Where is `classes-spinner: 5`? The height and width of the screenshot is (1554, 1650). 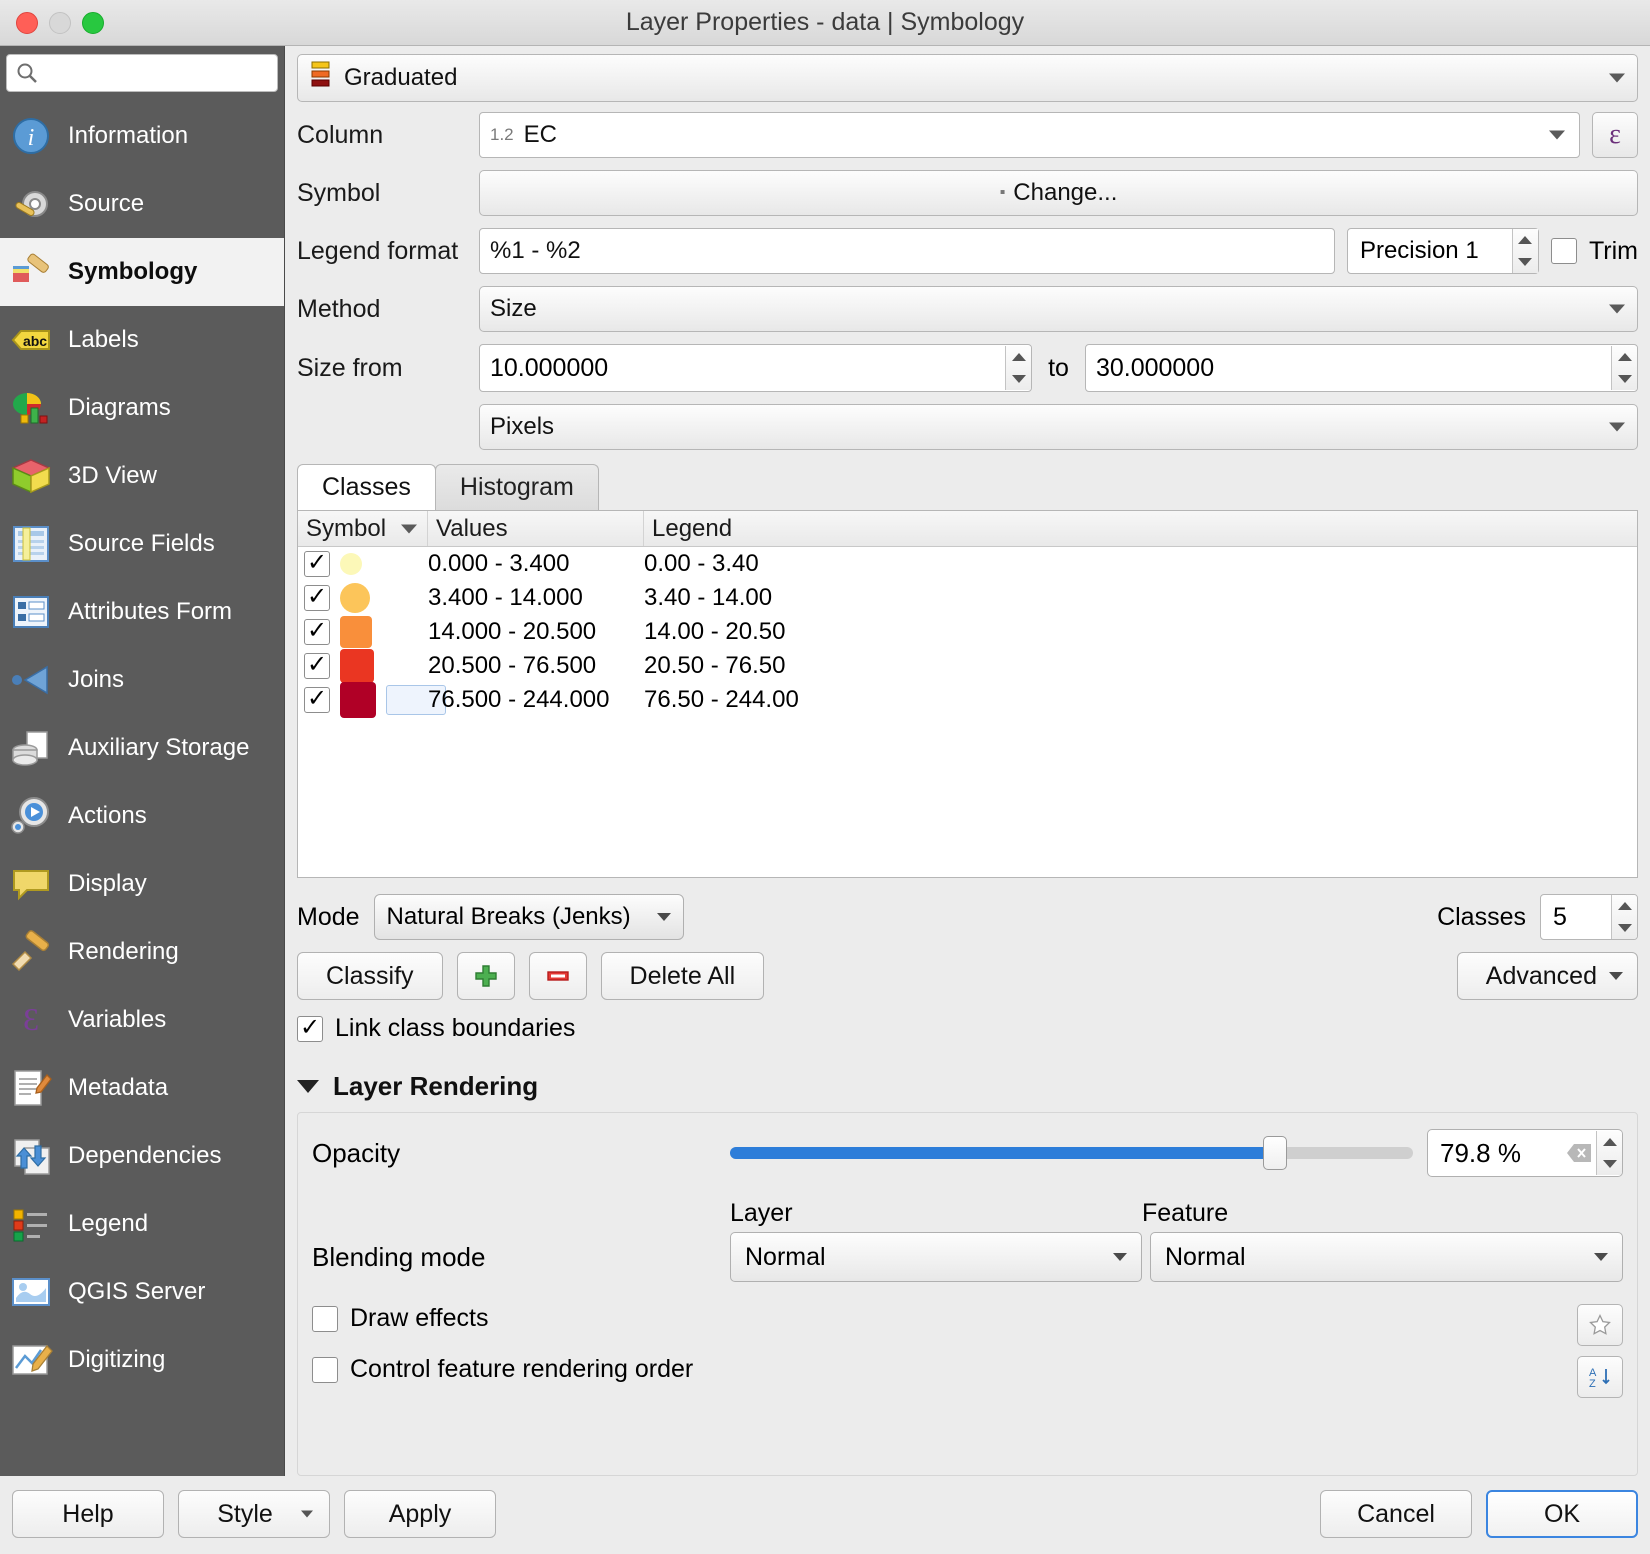
classes-spinner: 5 is located at coordinates (1589, 917).